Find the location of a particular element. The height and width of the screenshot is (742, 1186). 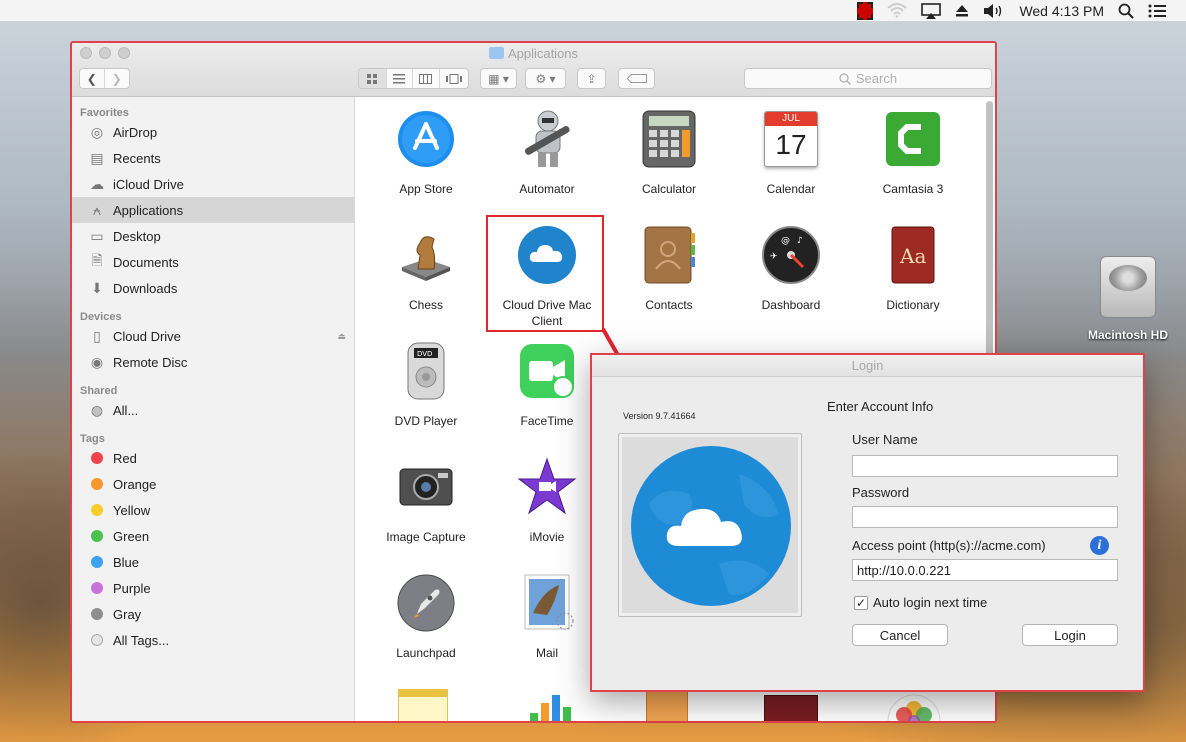

icon-view-button is located at coordinates (373, 78).